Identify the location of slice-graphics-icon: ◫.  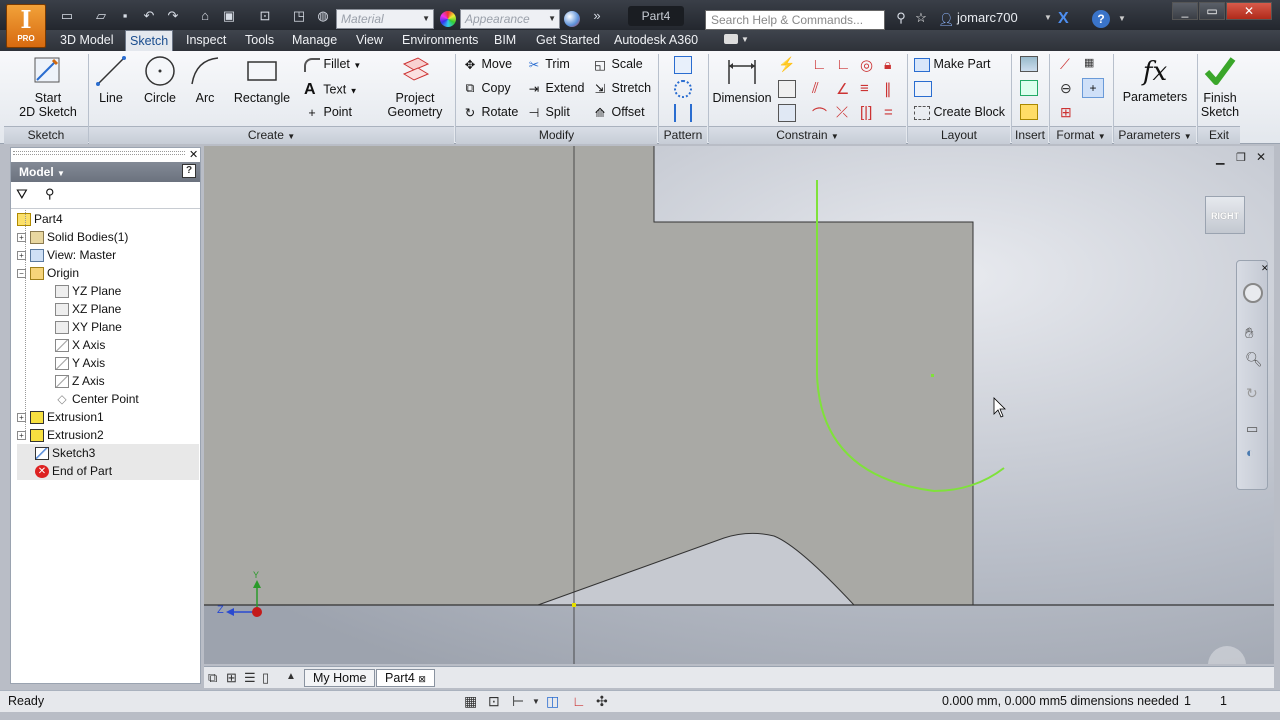
(552, 701).